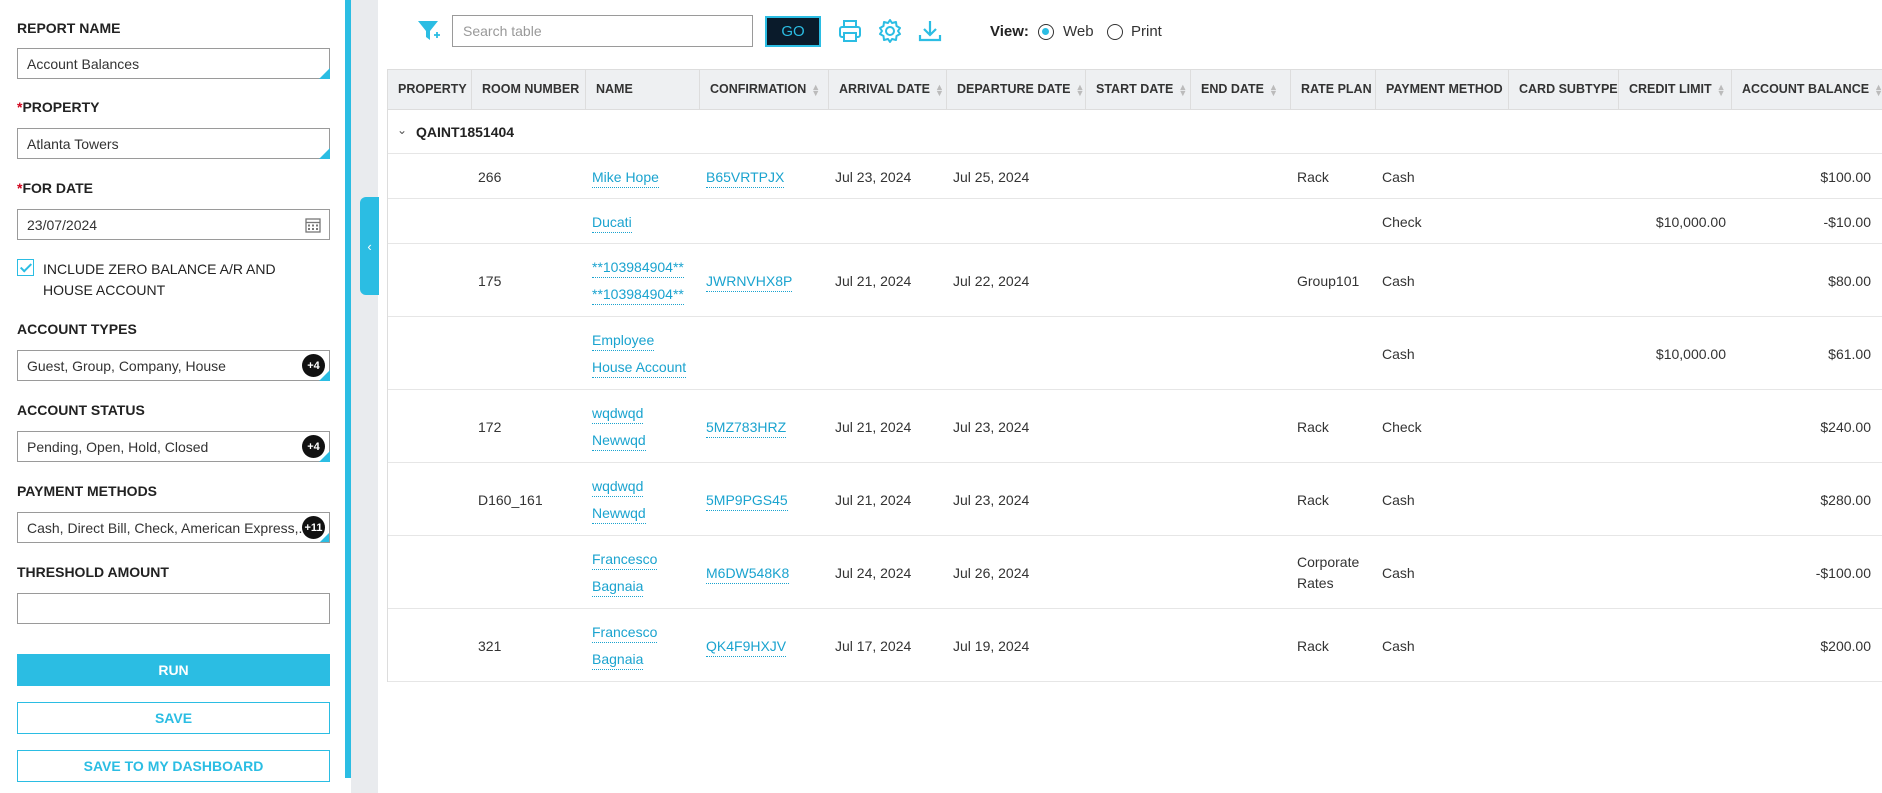 The width and height of the screenshot is (1882, 793). I want to click on col-payment-method: PAYMENT METHOD, so click(1442, 90).